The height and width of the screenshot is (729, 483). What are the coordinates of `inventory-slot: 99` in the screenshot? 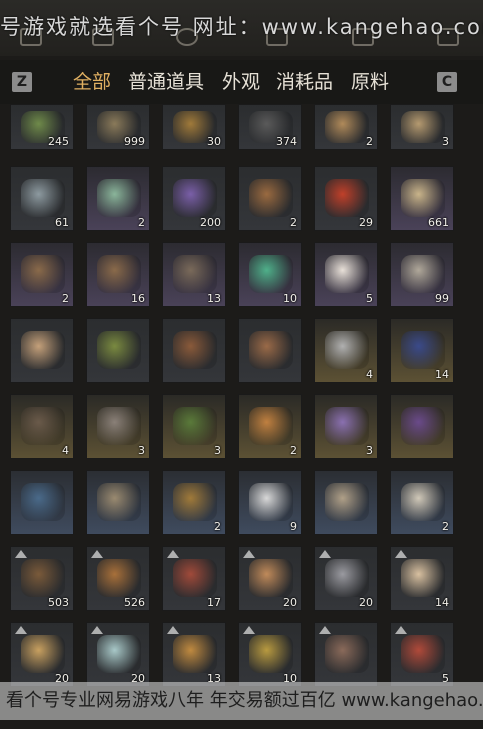 It's located at (422, 274).